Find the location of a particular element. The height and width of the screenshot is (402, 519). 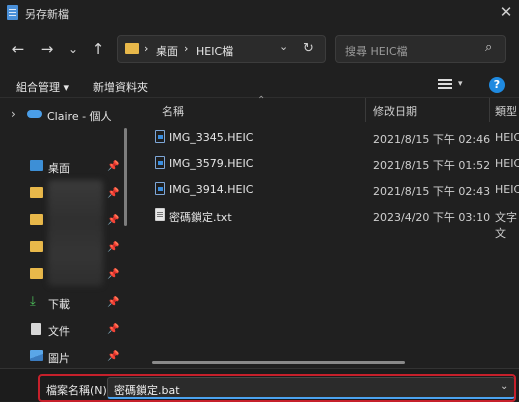

cloud-icon is located at coordinates (34, 114).